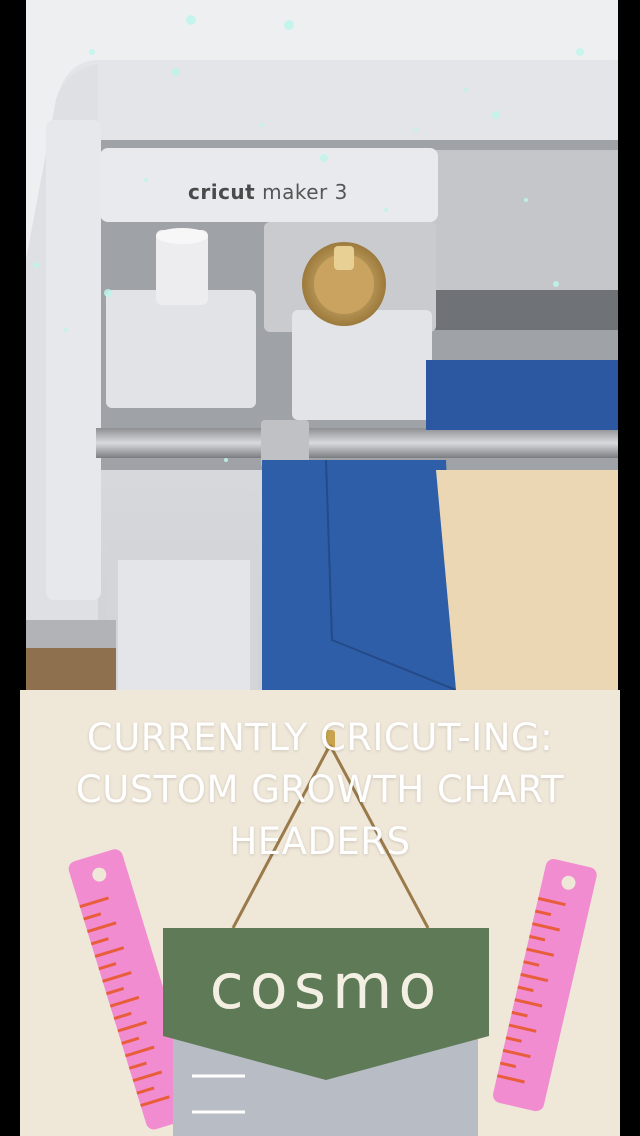 Image resolution: width=640 pixels, height=1136 pixels. I want to click on machine-brand-label: cricut maker 3, so click(268, 192).